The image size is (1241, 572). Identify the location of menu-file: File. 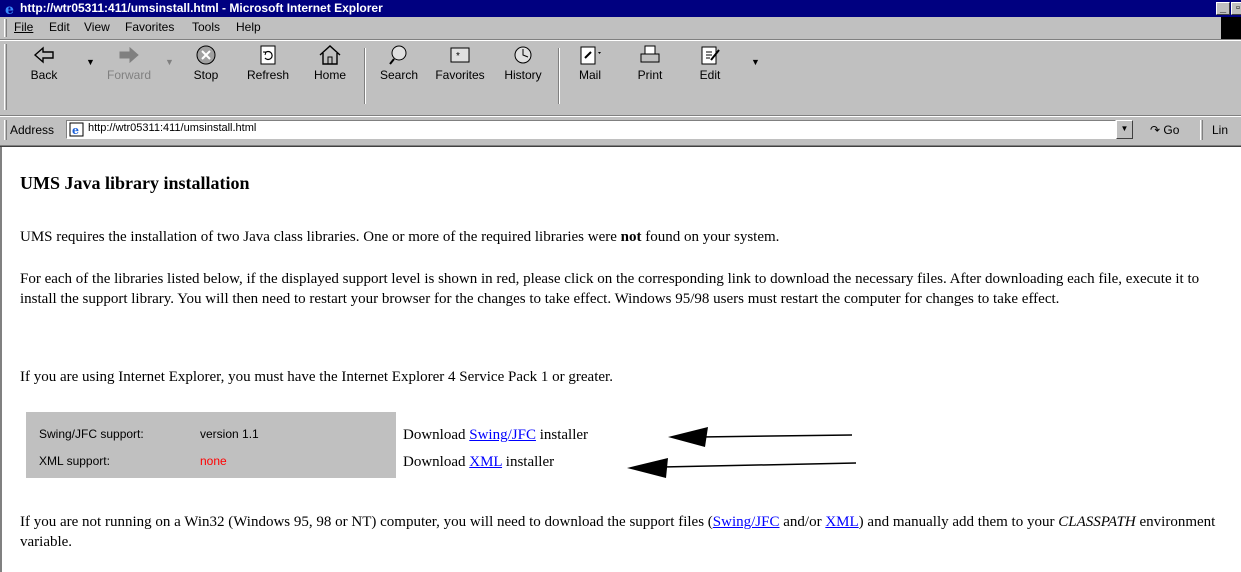
(23, 27).